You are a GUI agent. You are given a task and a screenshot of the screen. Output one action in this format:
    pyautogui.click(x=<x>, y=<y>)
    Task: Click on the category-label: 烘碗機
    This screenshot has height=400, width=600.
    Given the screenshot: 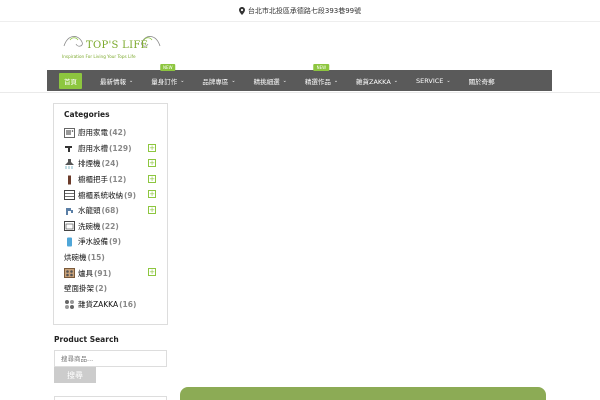 What is the action you would take?
    pyautogui.click(x=75, y=258)
    